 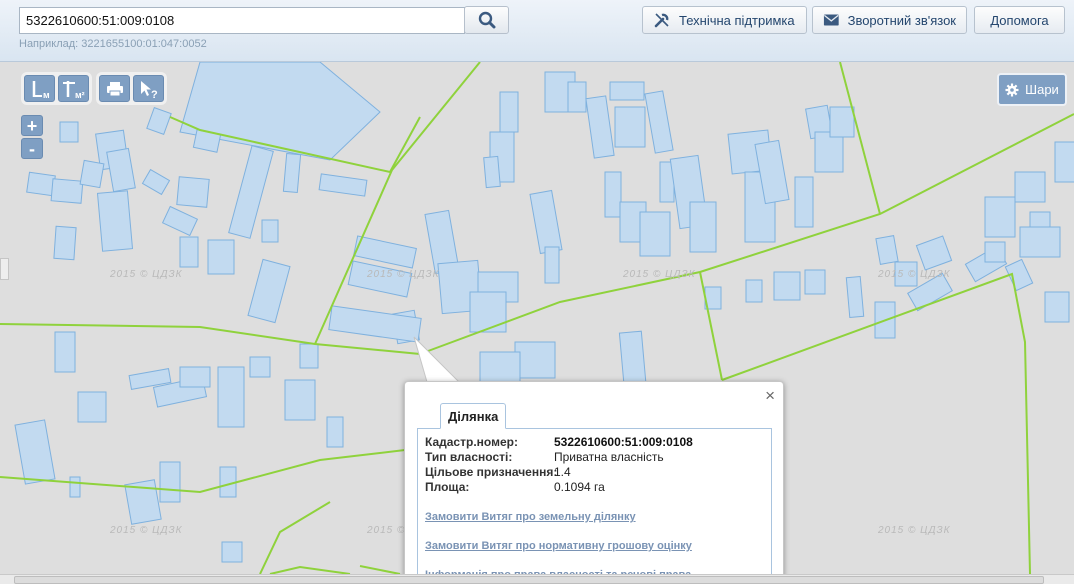 I want to click on envelope-icon, so click(x=831, y=20).